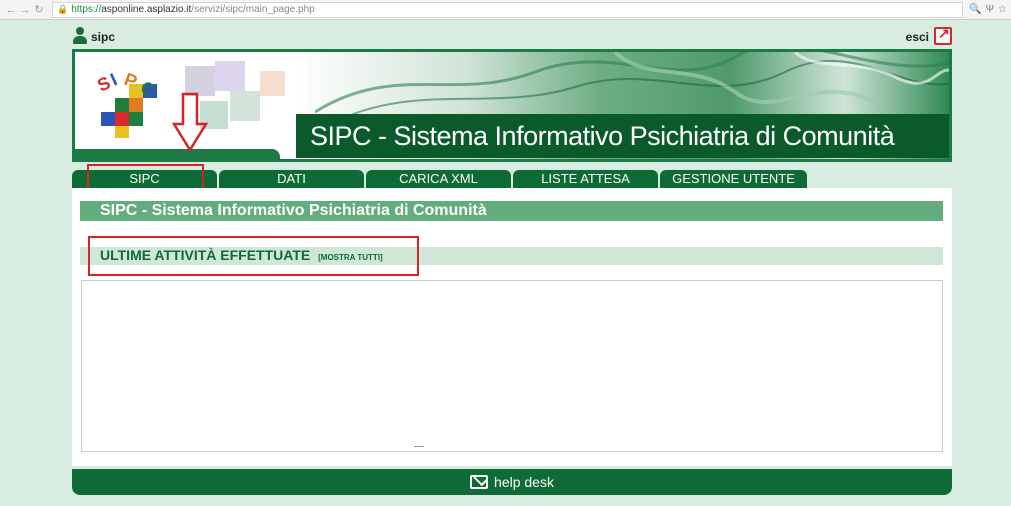 This screenshot has height=506, width=1011. What do you see at coordinates (917, 37) in the screenshot?
I see `logout-link: esci` at bounding box center [917, 37].